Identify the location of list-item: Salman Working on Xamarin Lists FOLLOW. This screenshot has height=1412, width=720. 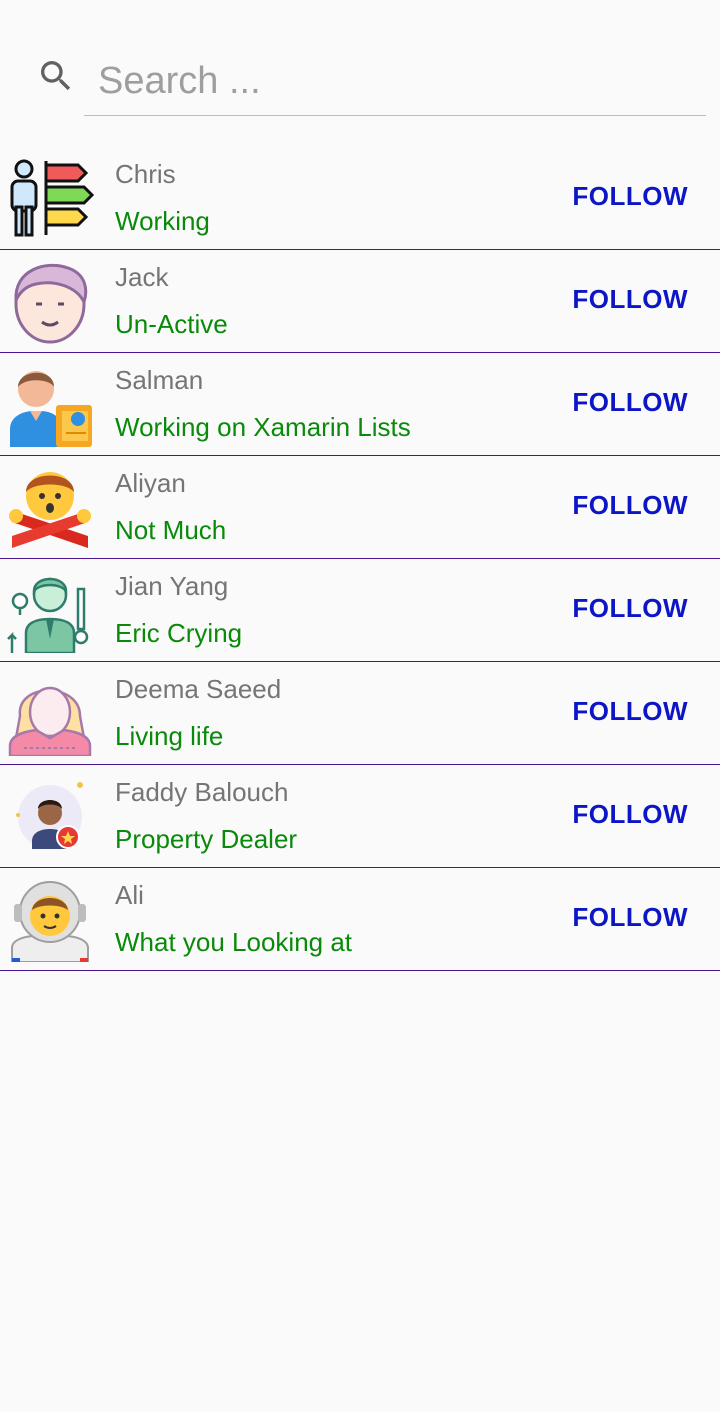
(360, 404).